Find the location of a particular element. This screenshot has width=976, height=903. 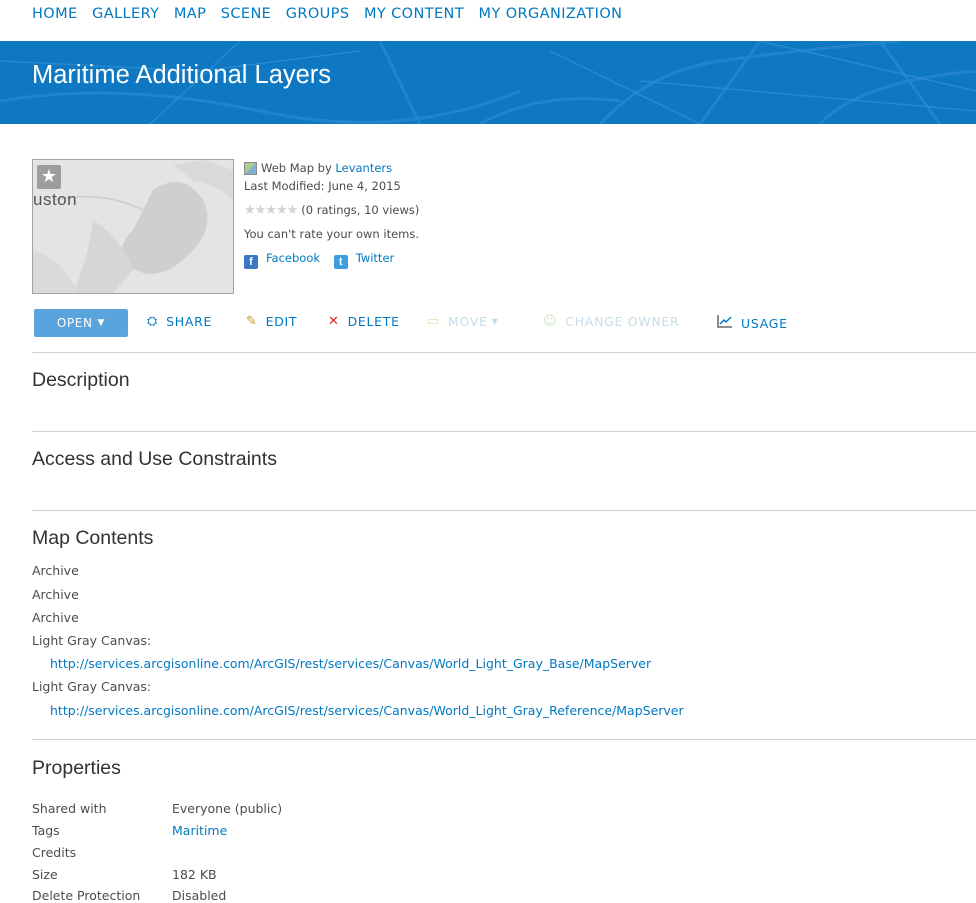

tags-label: Tags is located at coordinates (46, 830).